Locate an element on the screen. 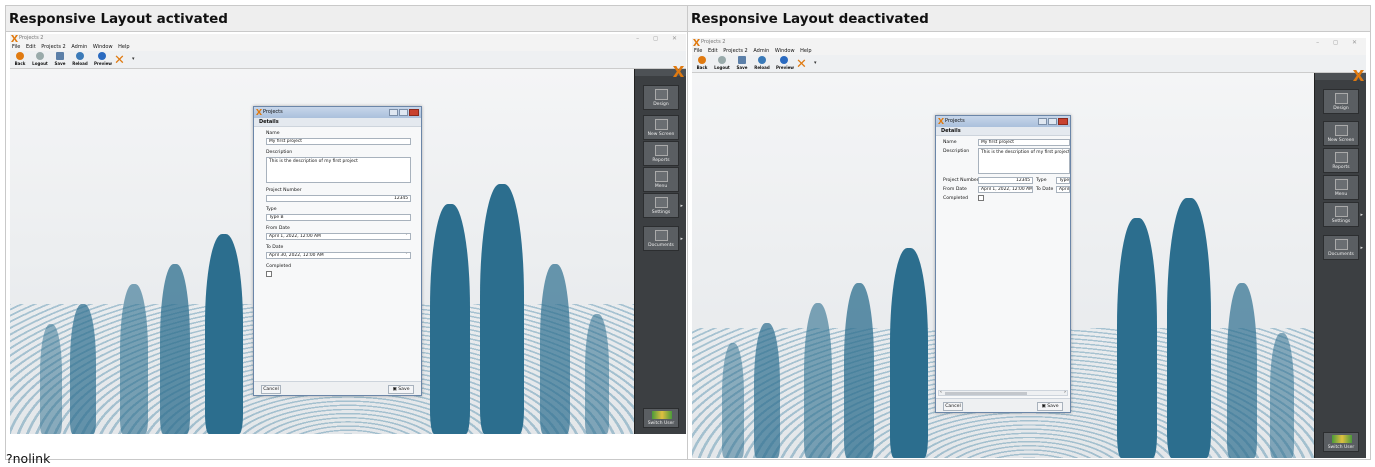 The image size is (1375, 467). scrollbar-thumb is located at coordinates (986, 393).